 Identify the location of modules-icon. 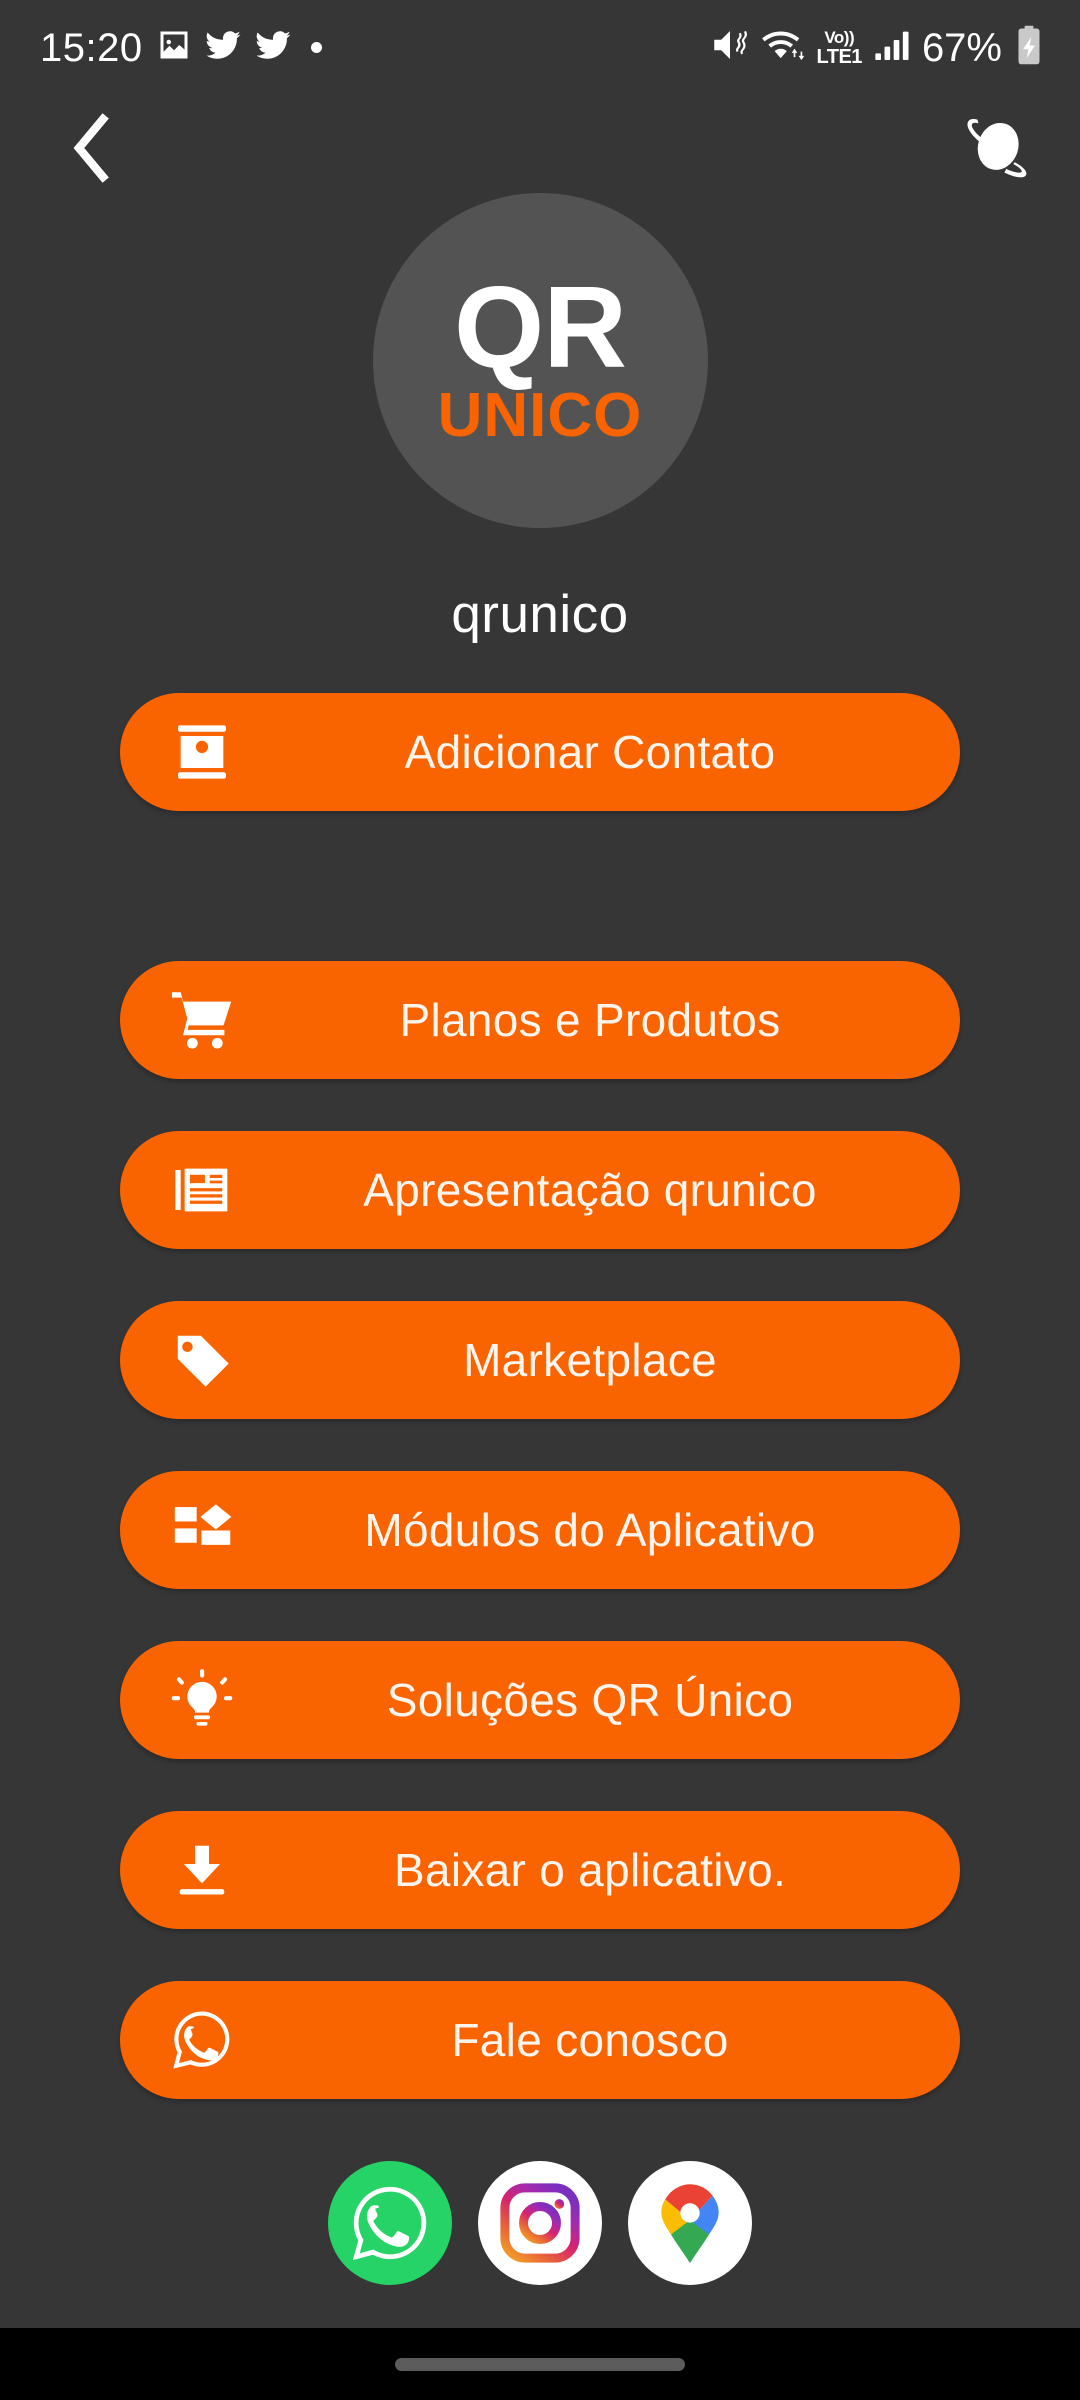
(202, 1530).